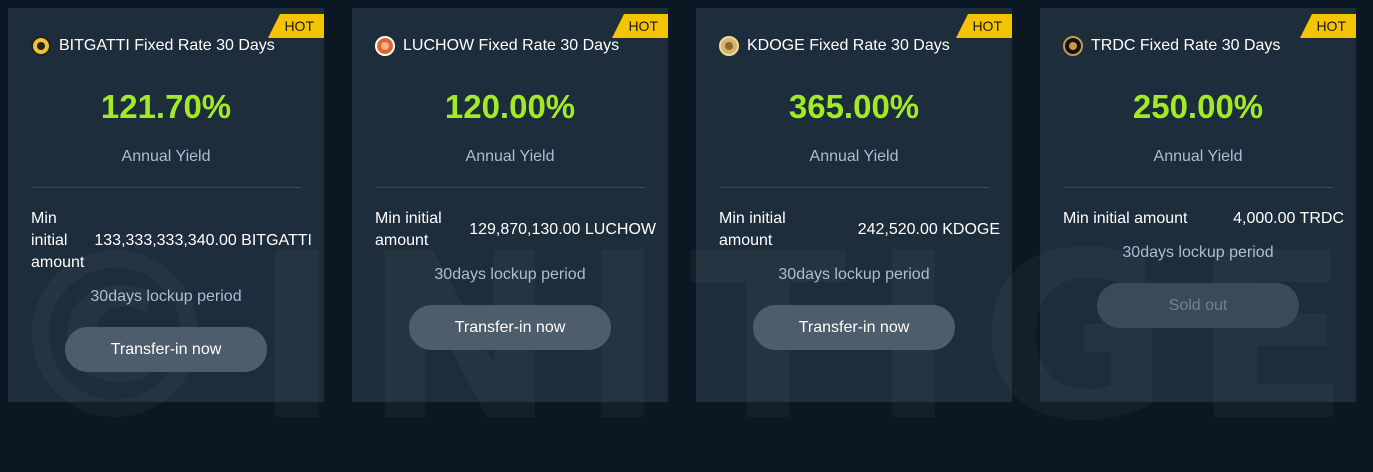 Image resolution: width=1373 pixels, height=472 pixels. Describe the element at coordinates (1186, 45) in the screenshot. I see `card-title: TRDC Fixed Rate 30 Days` at that location.